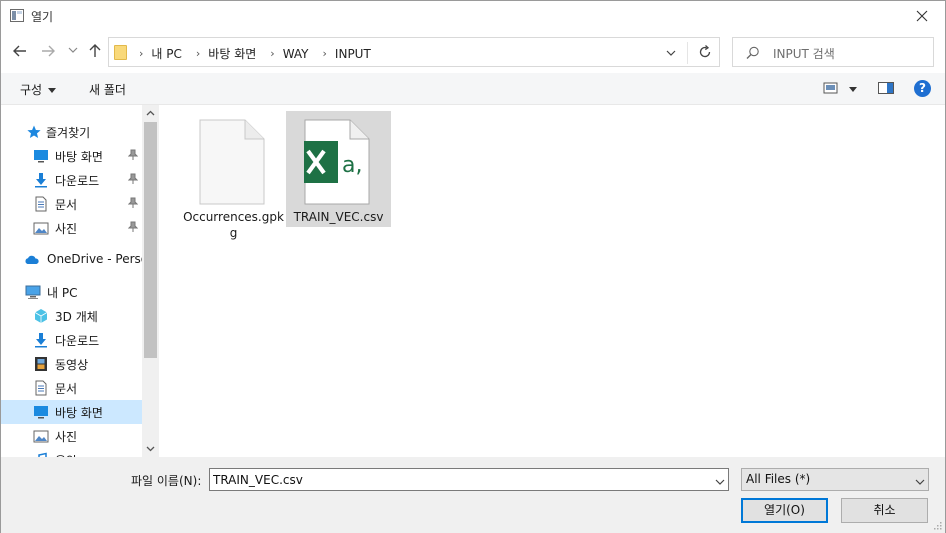 This screenshot has height=533, width=946. Describe the element at coordinates (33, 292) in the screenshot. I see `computer-icon` at that location.